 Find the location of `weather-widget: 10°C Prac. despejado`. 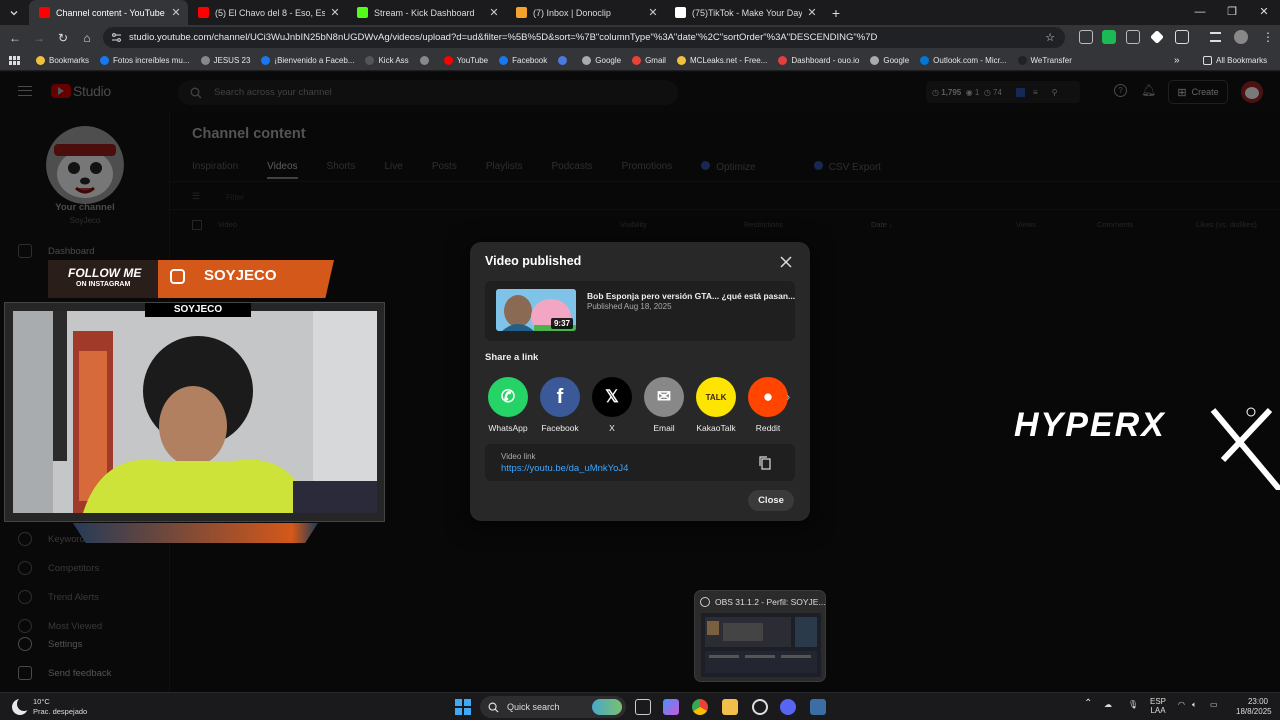

weather-widget: 10°C Prac. despejado is located at coordinates (49, 707).